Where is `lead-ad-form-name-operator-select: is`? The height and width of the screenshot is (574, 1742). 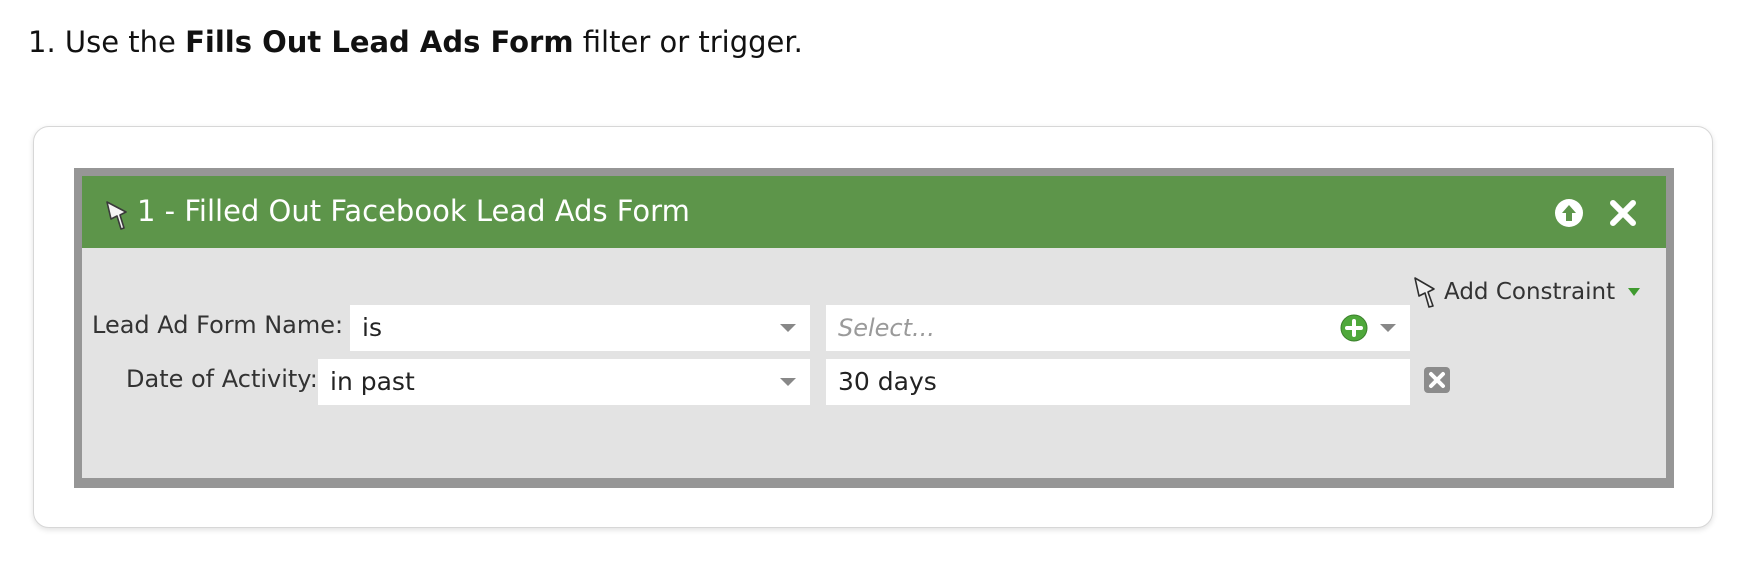 lead-ad-form-name-operator-select: is is located at coordinates (580, 328).